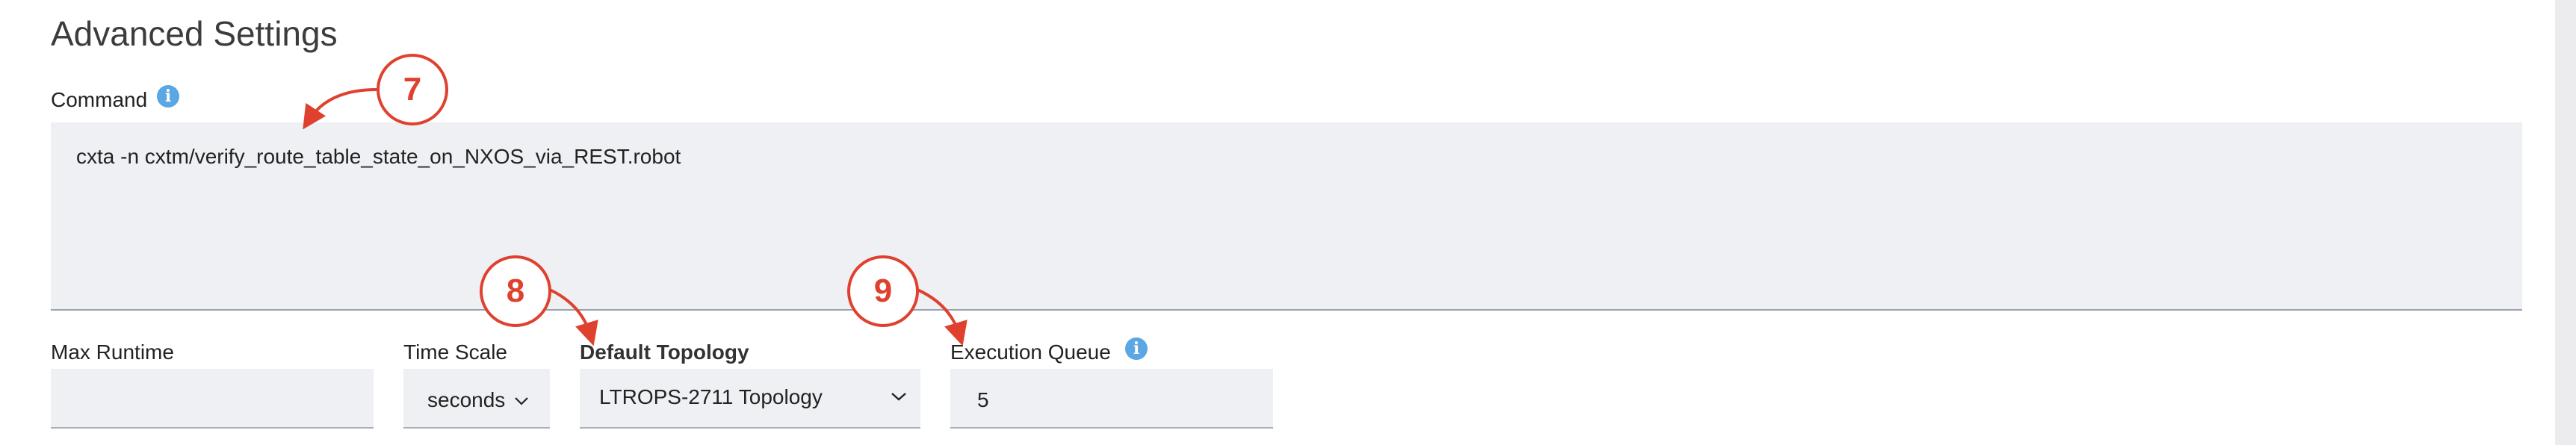 The image size is (2576, 445). I want to click on callout-arrows, so click(635, 217).